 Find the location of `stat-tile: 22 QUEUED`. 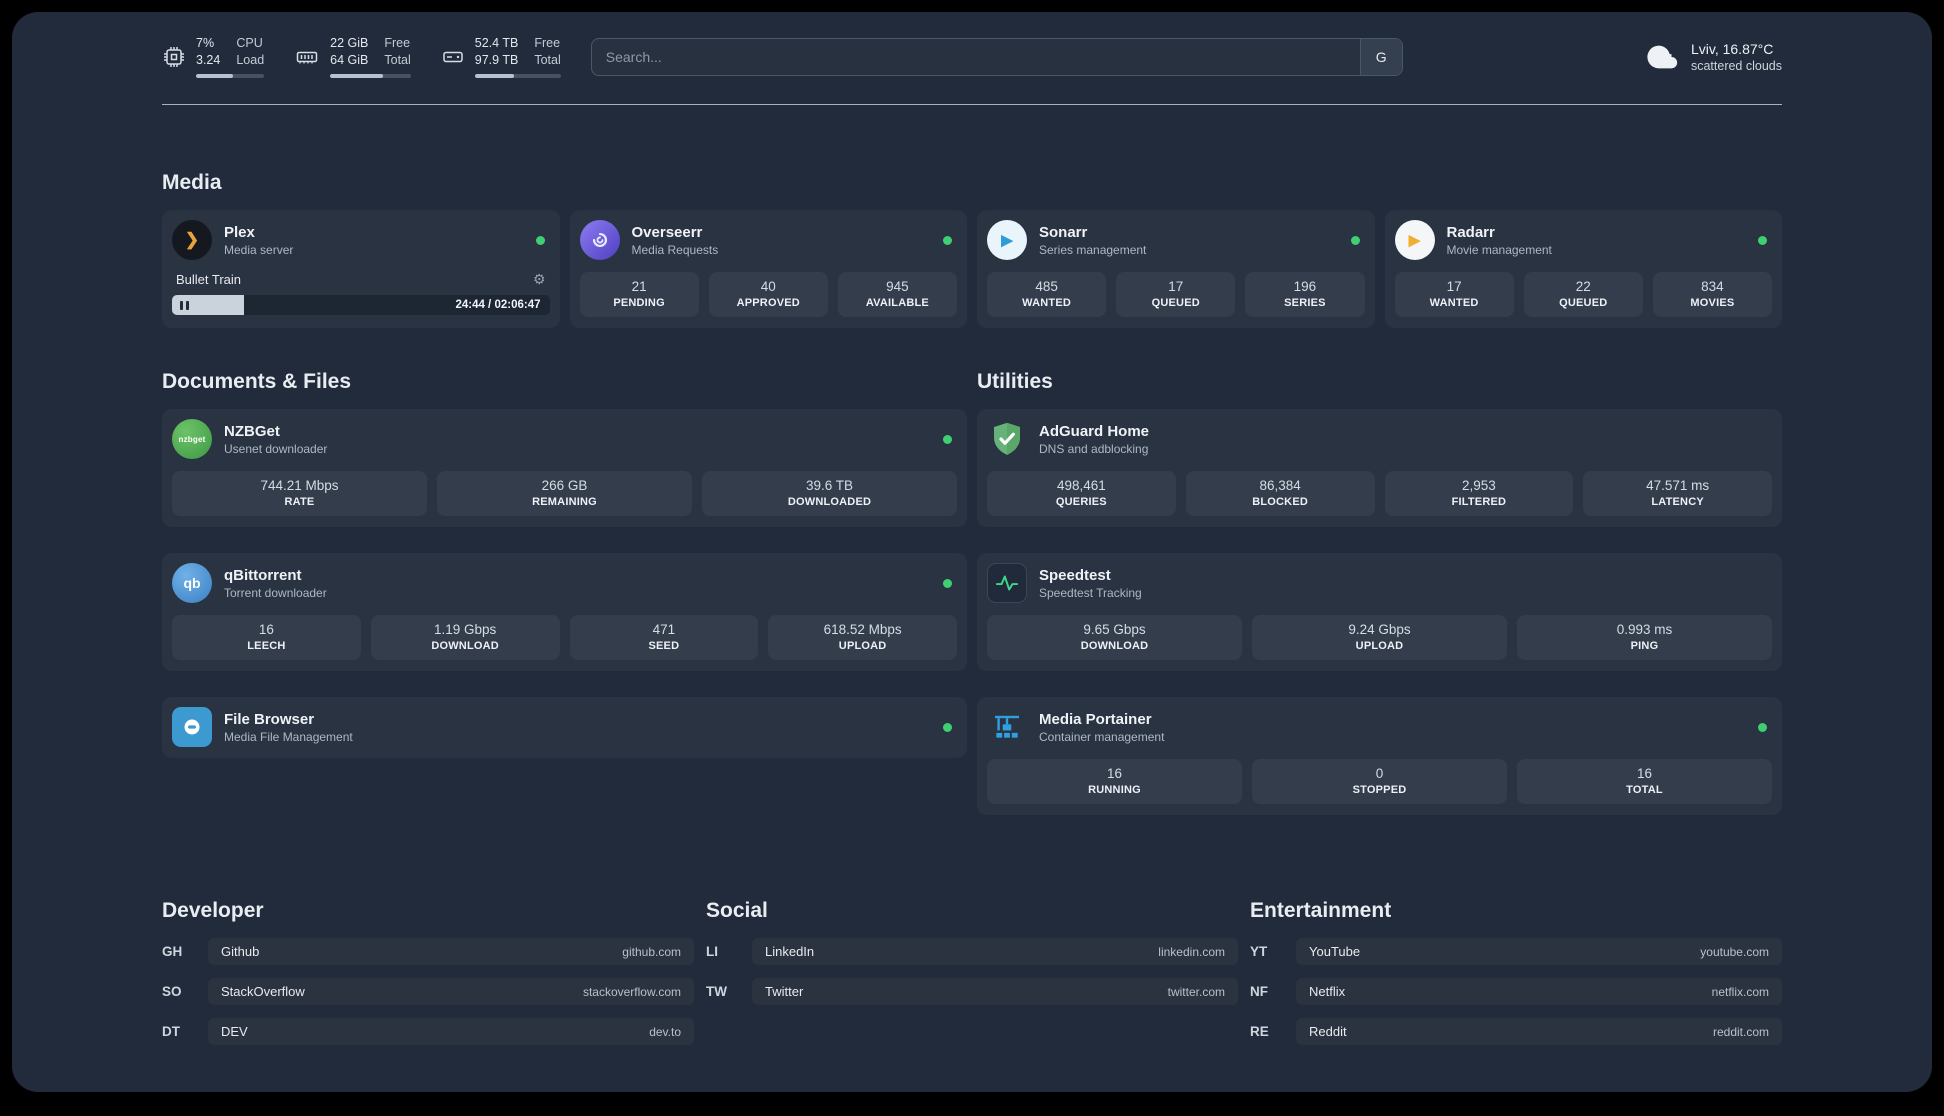

stat-tile: 22 QUEUED is located at coordinates (1583, 295).